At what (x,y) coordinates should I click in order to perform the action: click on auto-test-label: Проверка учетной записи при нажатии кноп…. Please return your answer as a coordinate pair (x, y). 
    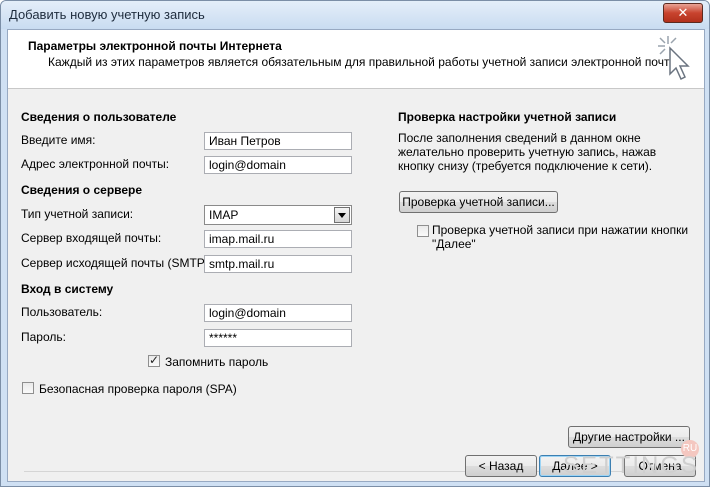
    Looking at the image, I should click on (560, 237).